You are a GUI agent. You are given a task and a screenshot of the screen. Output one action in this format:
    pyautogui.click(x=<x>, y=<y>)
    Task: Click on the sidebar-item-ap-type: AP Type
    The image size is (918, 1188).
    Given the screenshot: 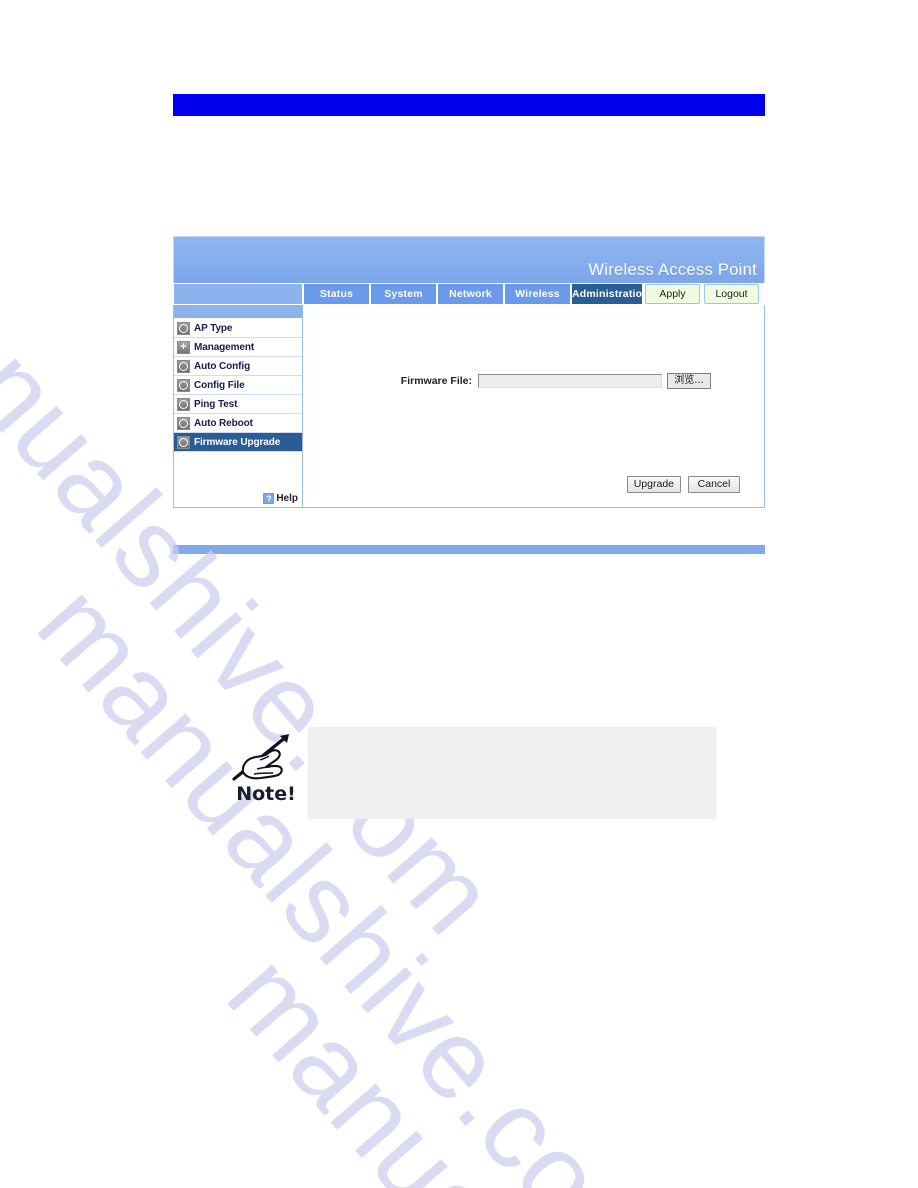 What is the action you would take?
    pyautogui.click(x=238, y=328)
    